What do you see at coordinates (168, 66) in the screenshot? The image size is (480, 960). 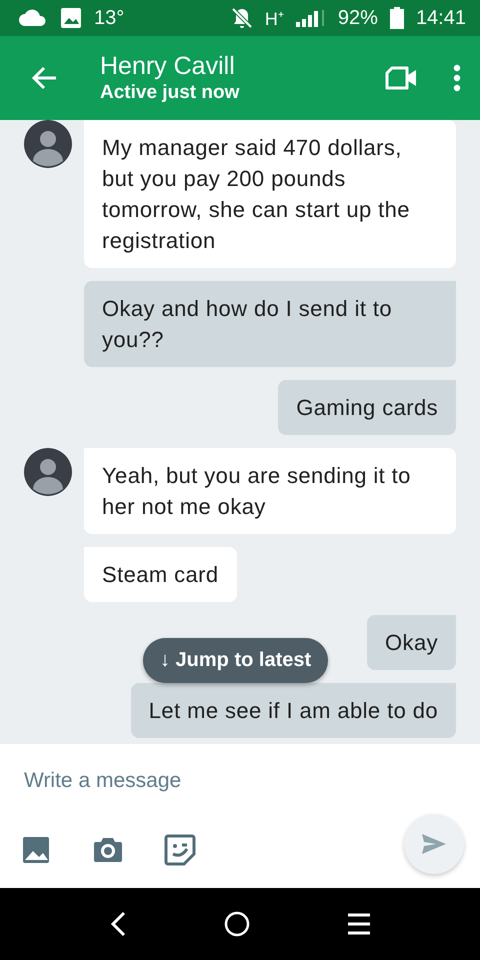 I see `contact-name: Henry Cavill` at bounding box center [168, 66].